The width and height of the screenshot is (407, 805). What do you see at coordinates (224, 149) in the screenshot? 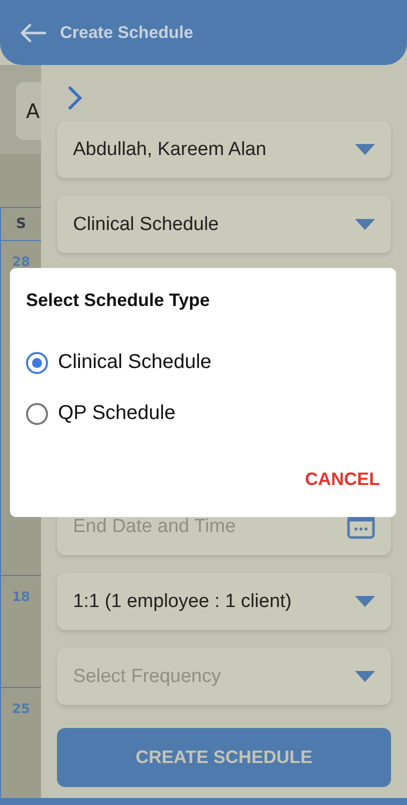
I see `dropdown-field: Abdullah, Kareem Alan` at bounding box center [224, 149].